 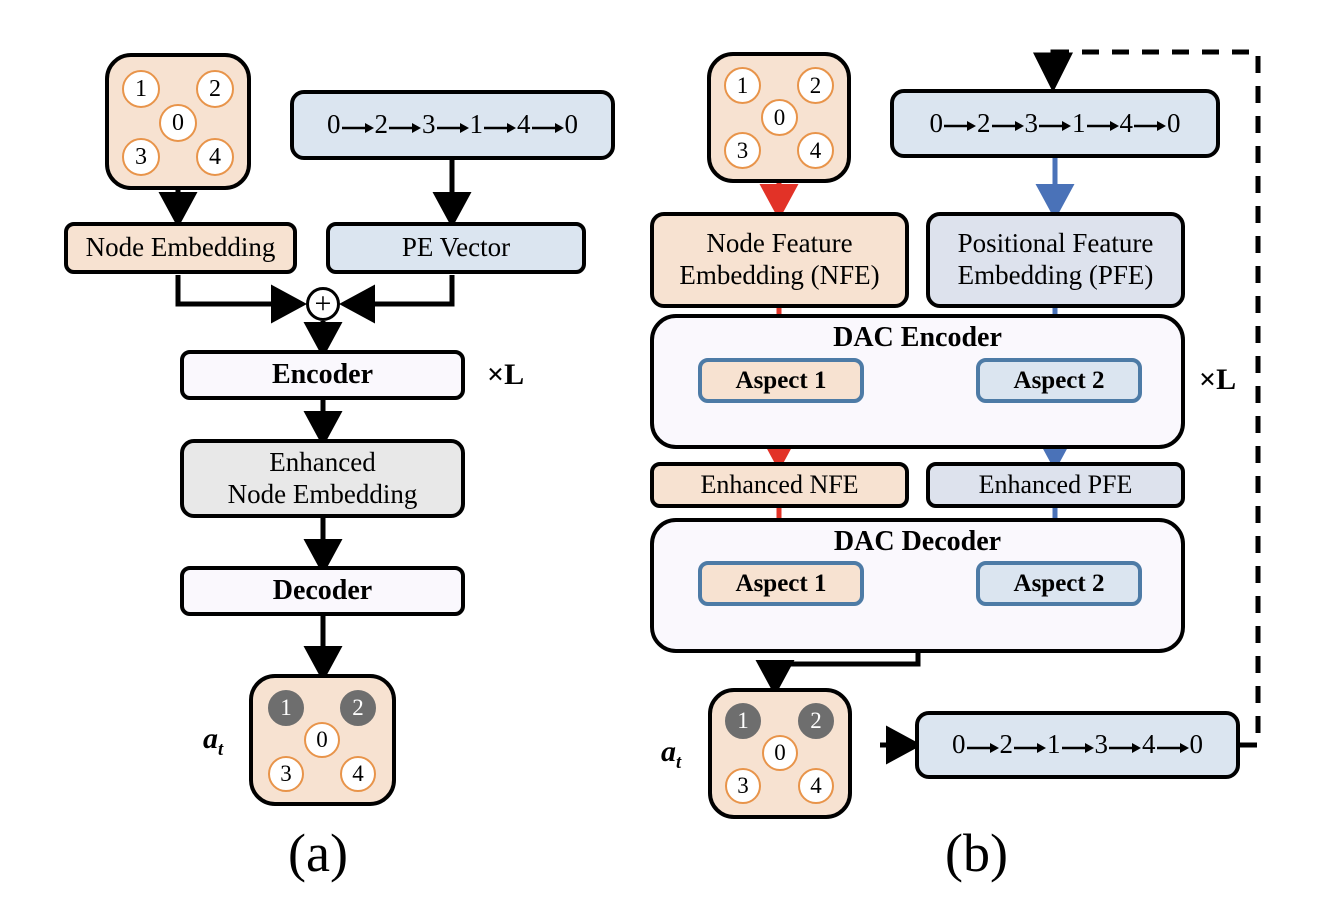 I want to click on enhanced-pfe-box: Enhanced PFE, so click(x=1055, y=485).